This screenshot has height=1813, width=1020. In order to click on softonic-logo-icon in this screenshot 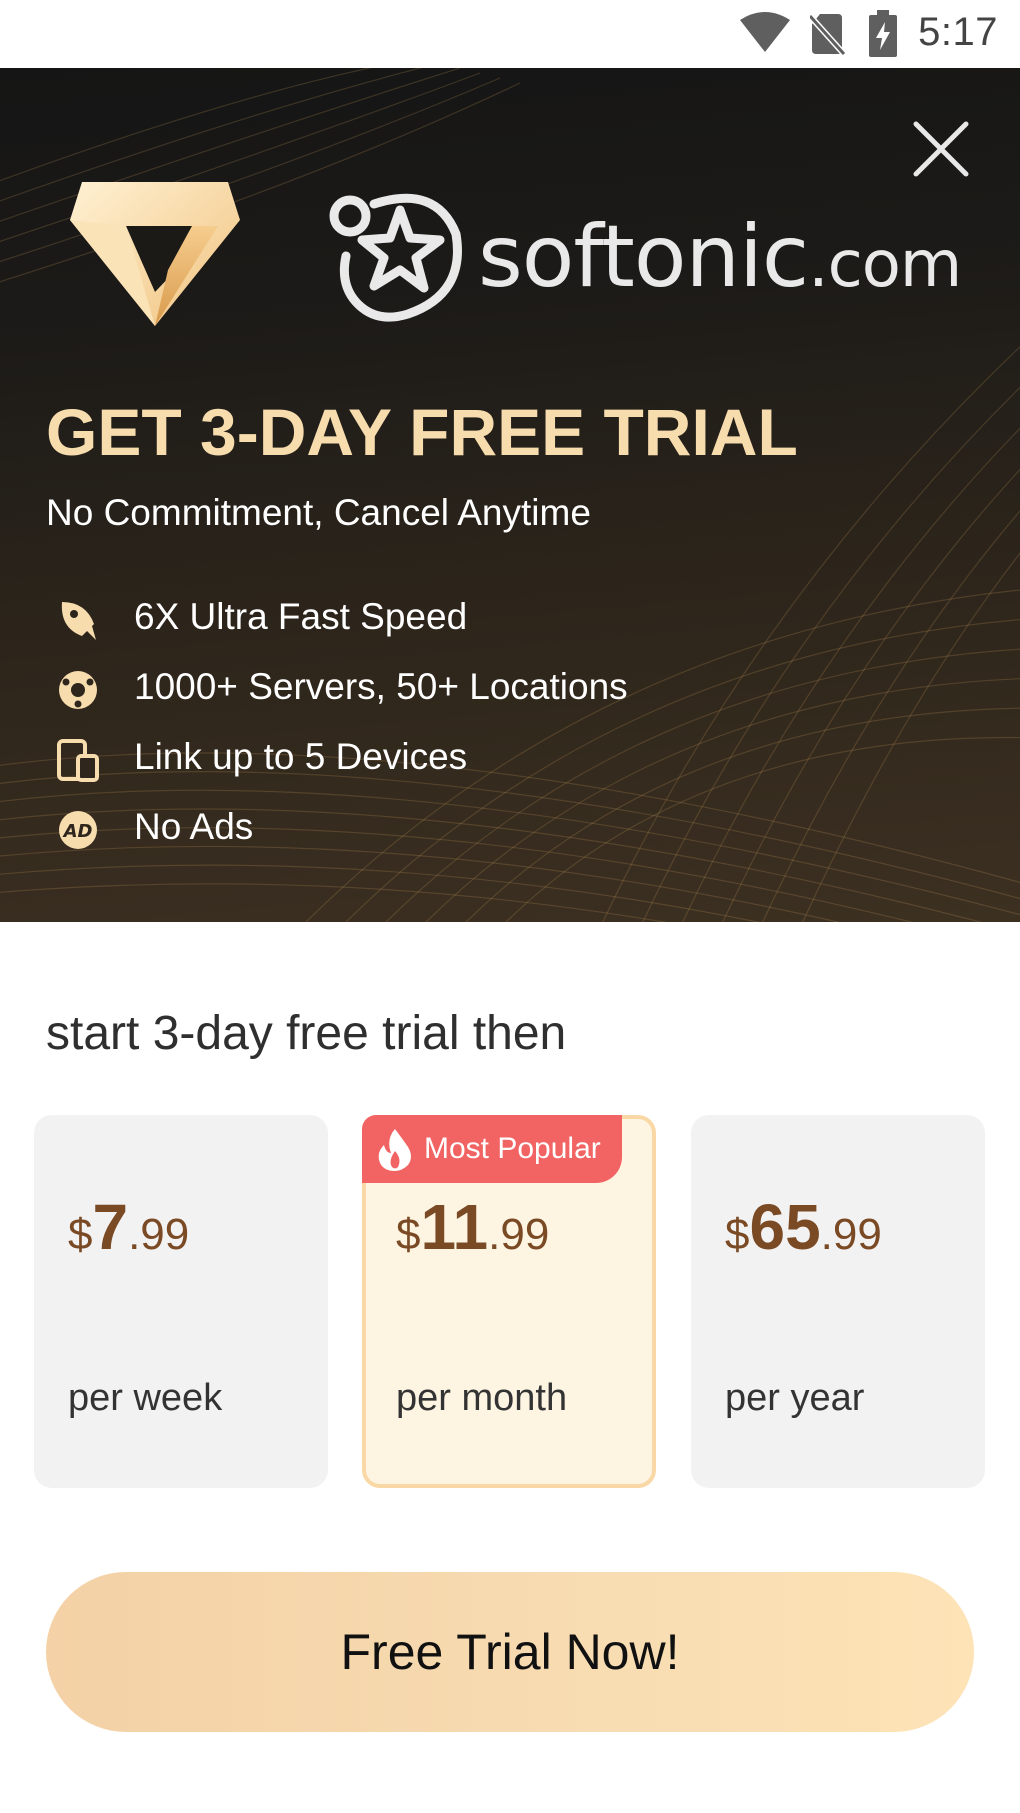, I will do `click(395, 257)`.